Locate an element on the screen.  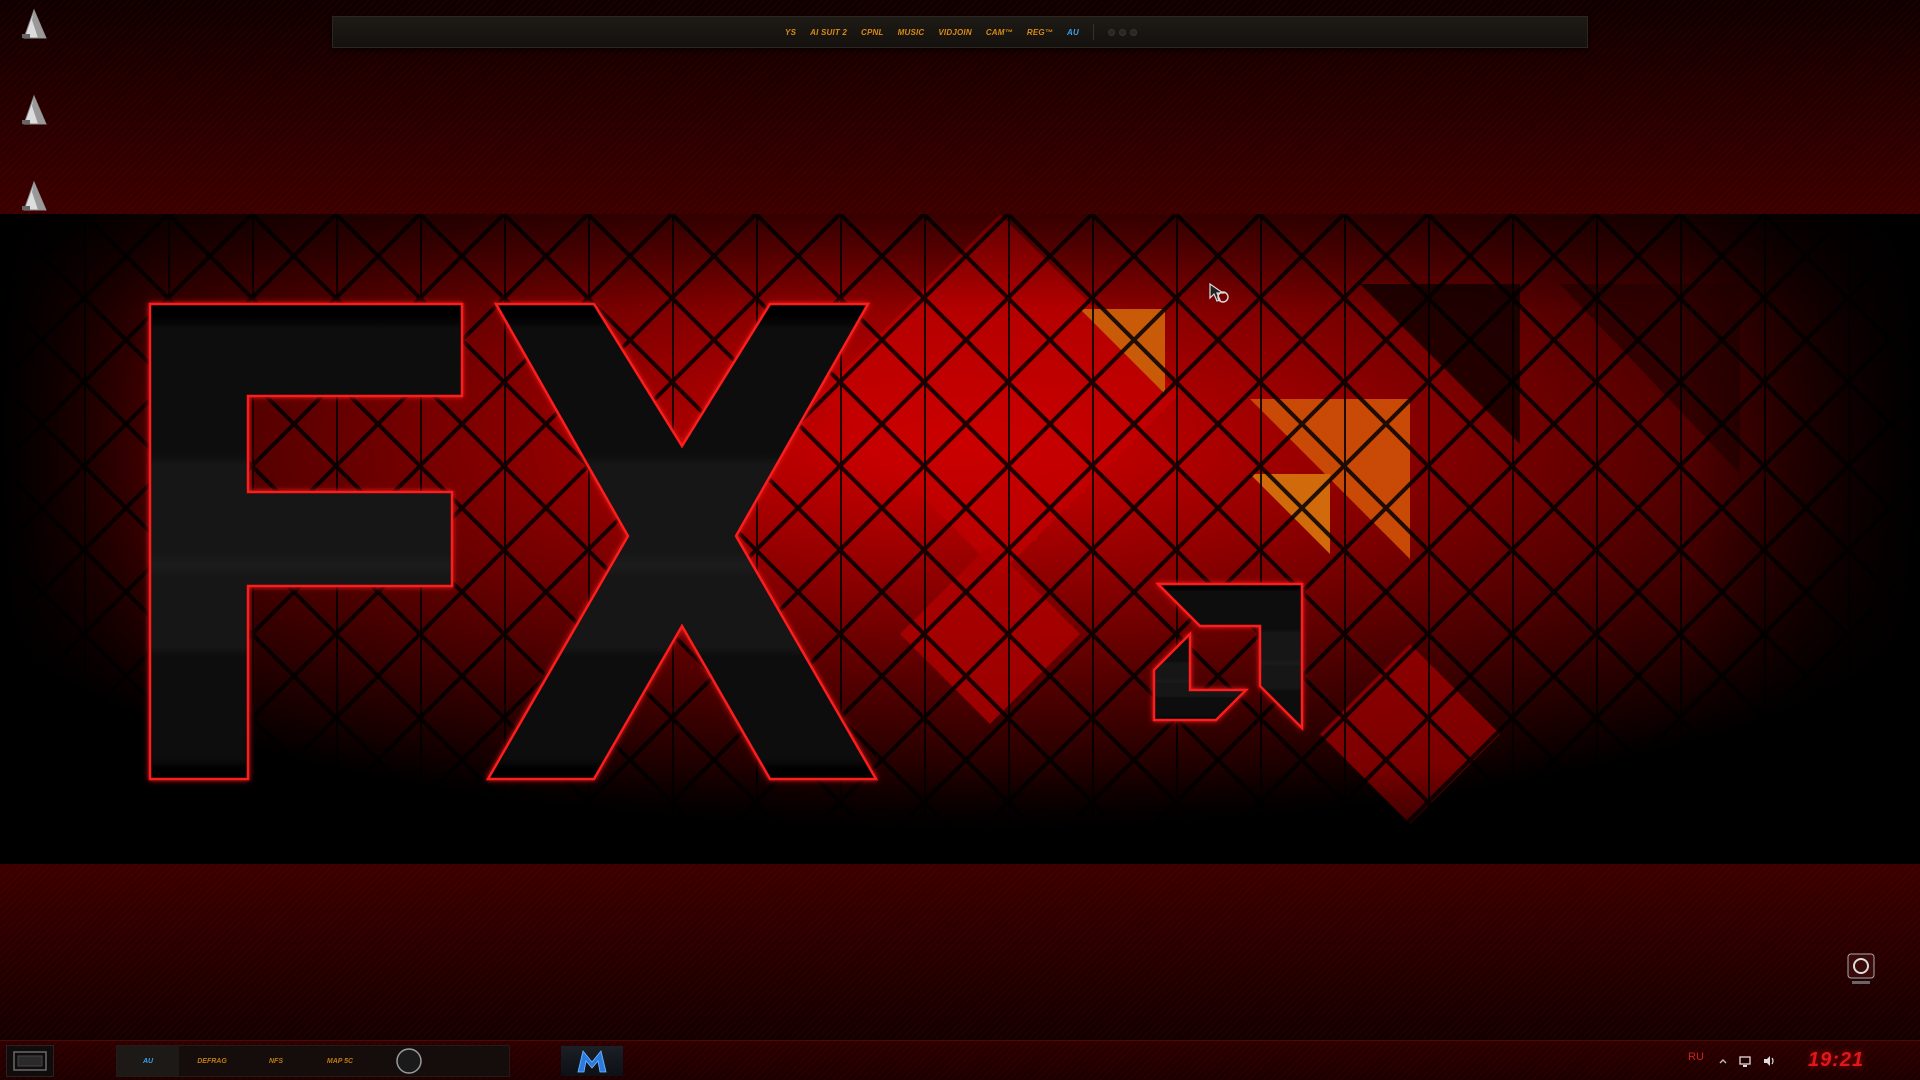
clock: 19:21 is located at coordinates (1836, 1060).